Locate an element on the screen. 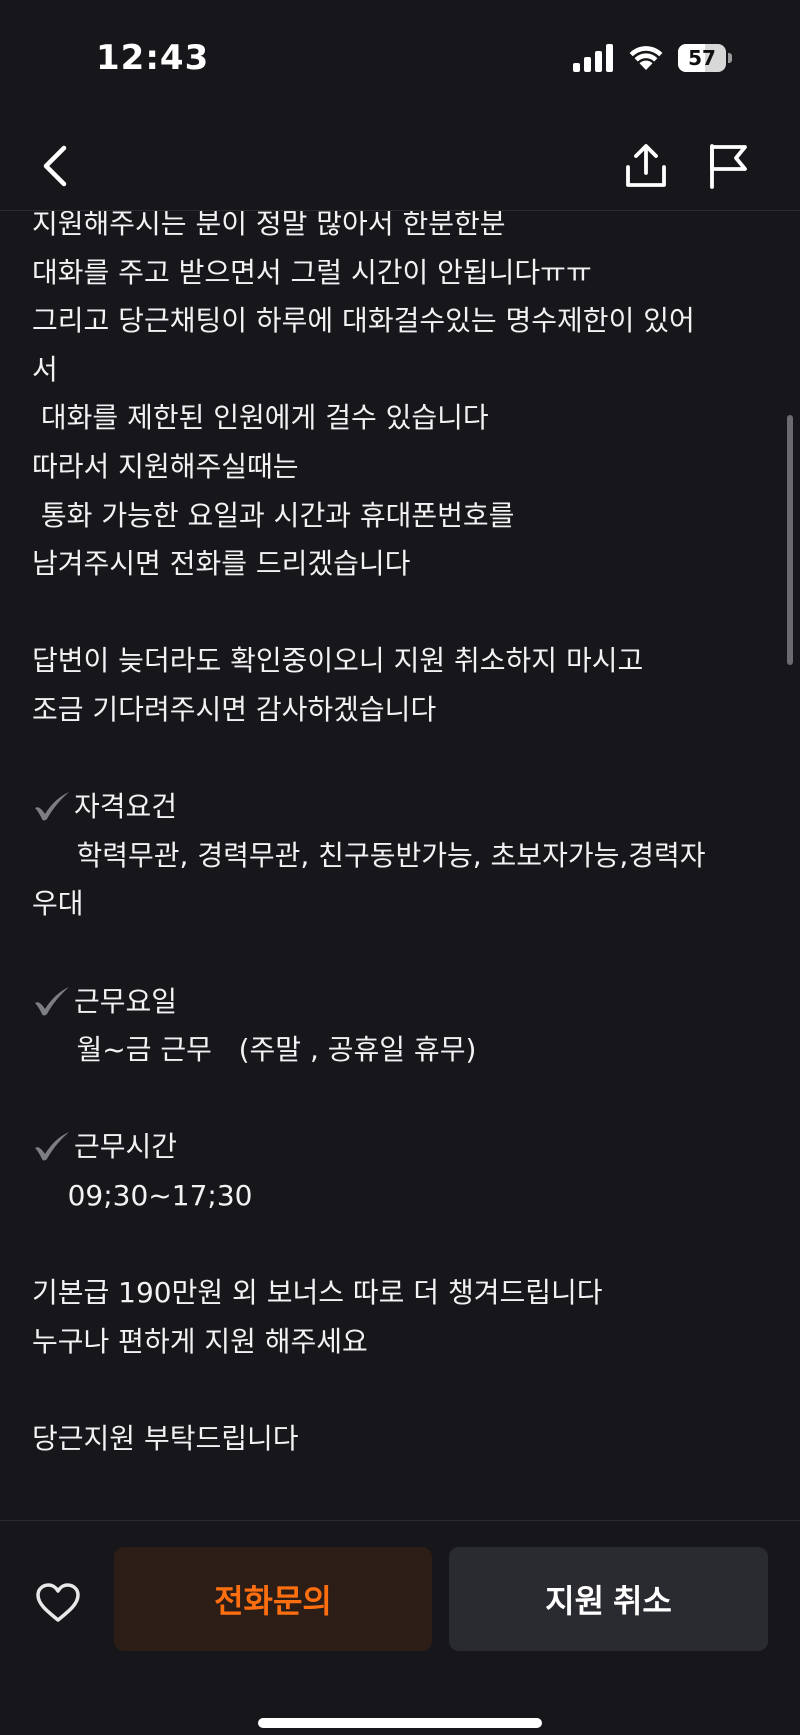 This screenshot has width=800, height=1735. chevron-left-icon is located at coordinates (55, 166).